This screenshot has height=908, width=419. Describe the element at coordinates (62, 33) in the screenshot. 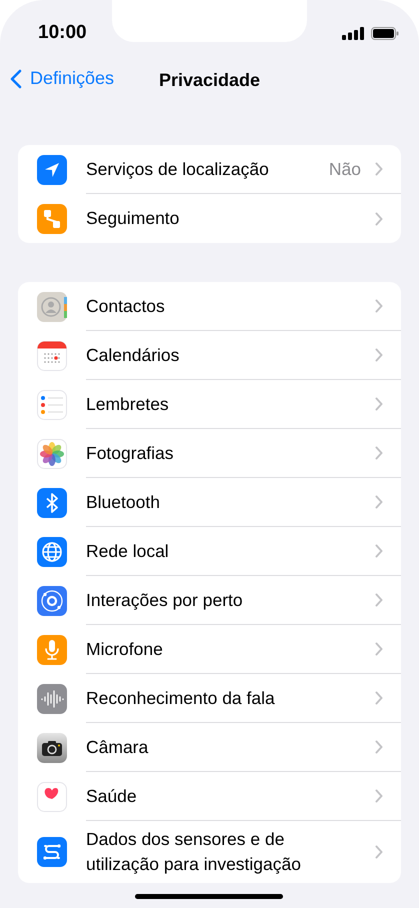

I see `status-time: 10:00` at that location.